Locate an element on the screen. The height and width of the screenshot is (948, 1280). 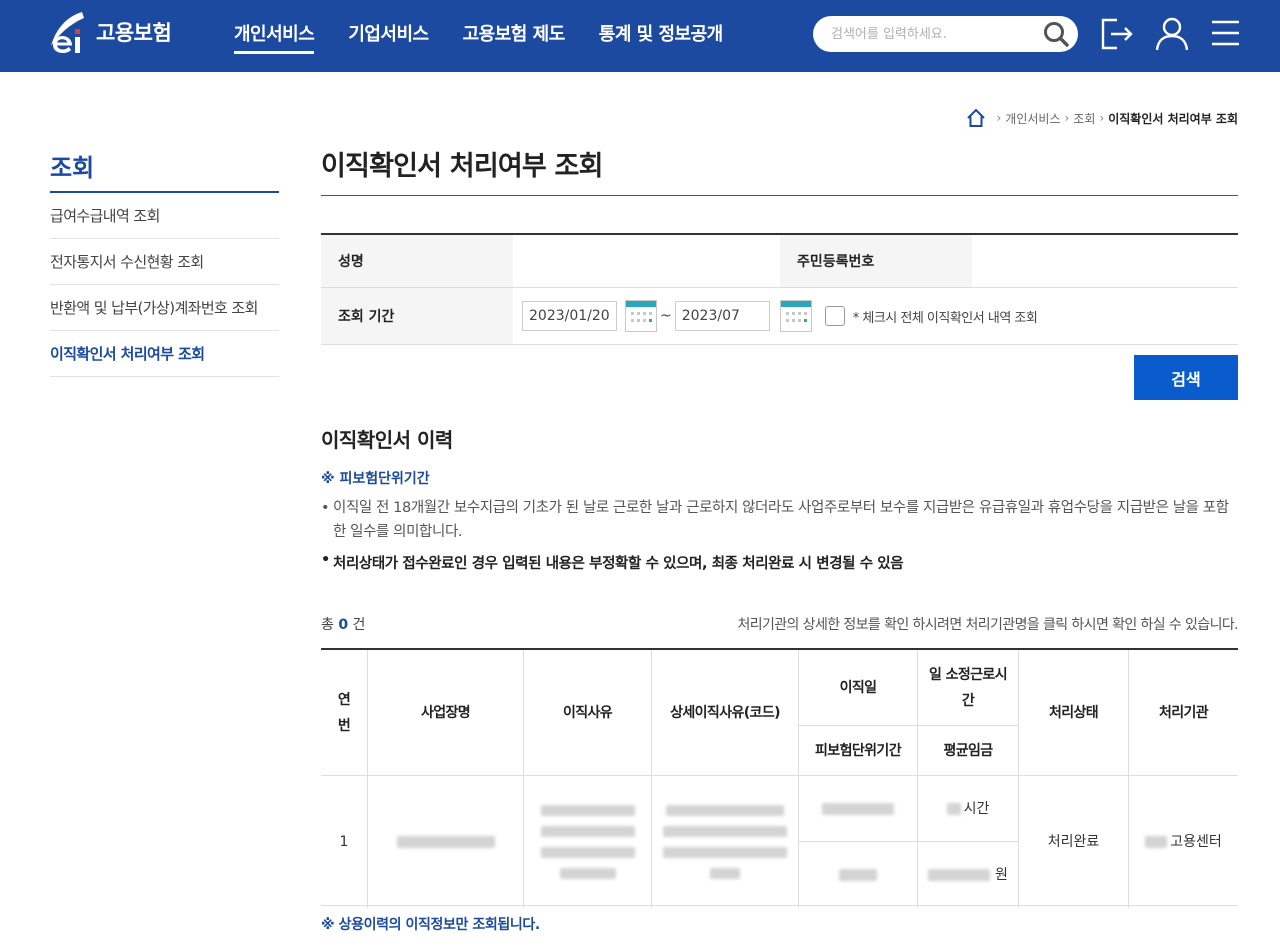
logout-icon is located at coordinates (1117, 34).